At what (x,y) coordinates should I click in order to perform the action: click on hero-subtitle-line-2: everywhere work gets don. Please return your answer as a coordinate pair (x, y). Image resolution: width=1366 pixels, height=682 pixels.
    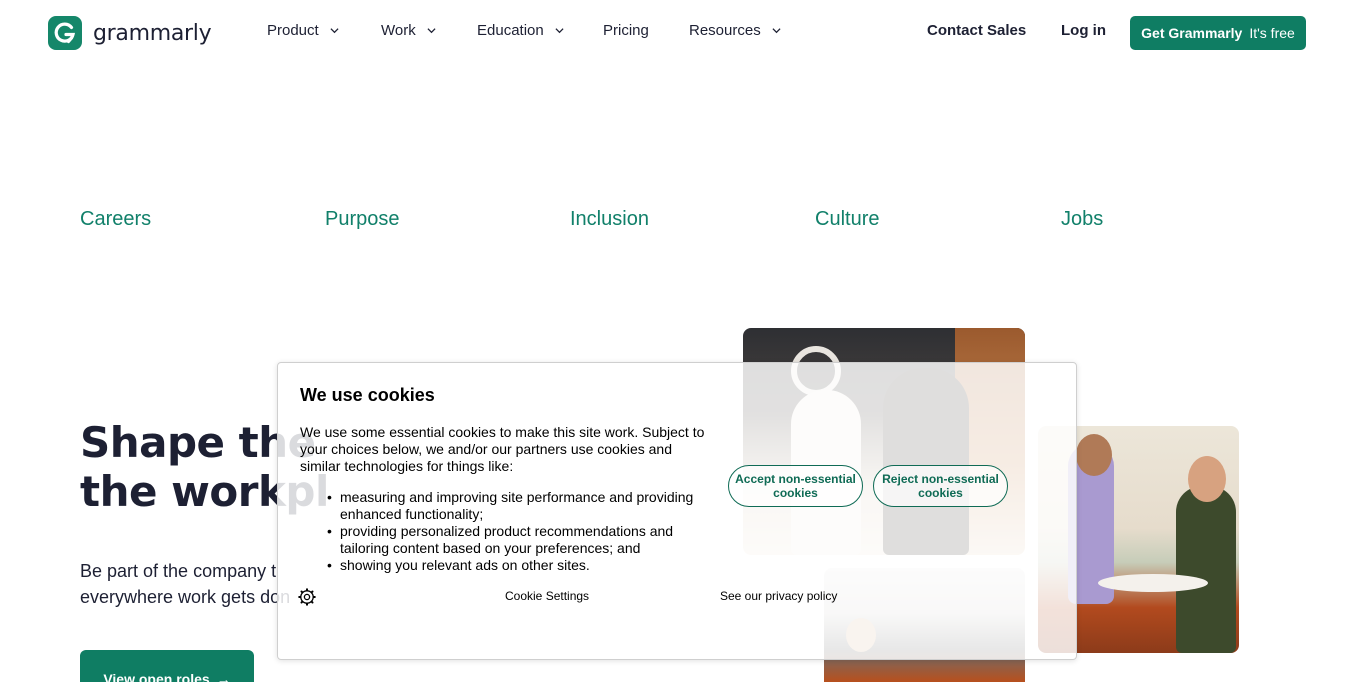
    Looking at the image, I should click on (185, 597).